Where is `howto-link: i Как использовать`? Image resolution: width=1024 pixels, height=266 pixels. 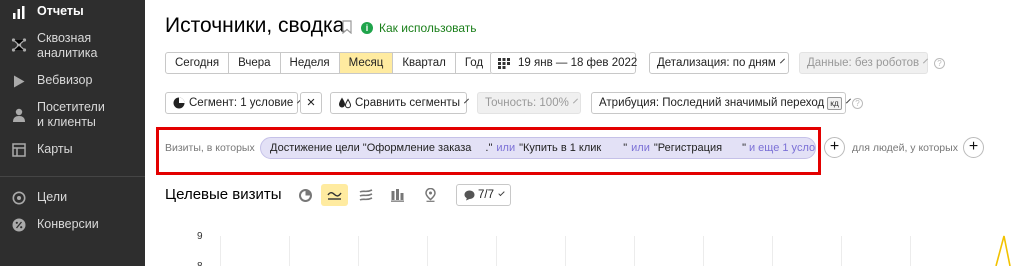 howto-link: i Как использовать is located at coordinates (419, 28).